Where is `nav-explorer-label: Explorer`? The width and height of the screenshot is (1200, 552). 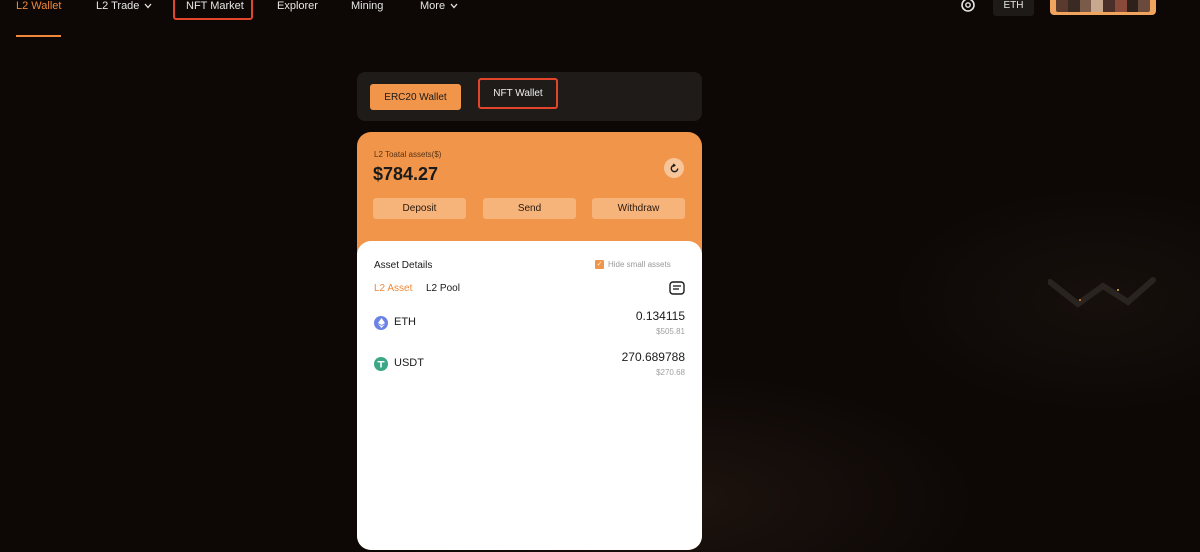
nav-explorer-label: Explorer is located at coordinates (297, 6).